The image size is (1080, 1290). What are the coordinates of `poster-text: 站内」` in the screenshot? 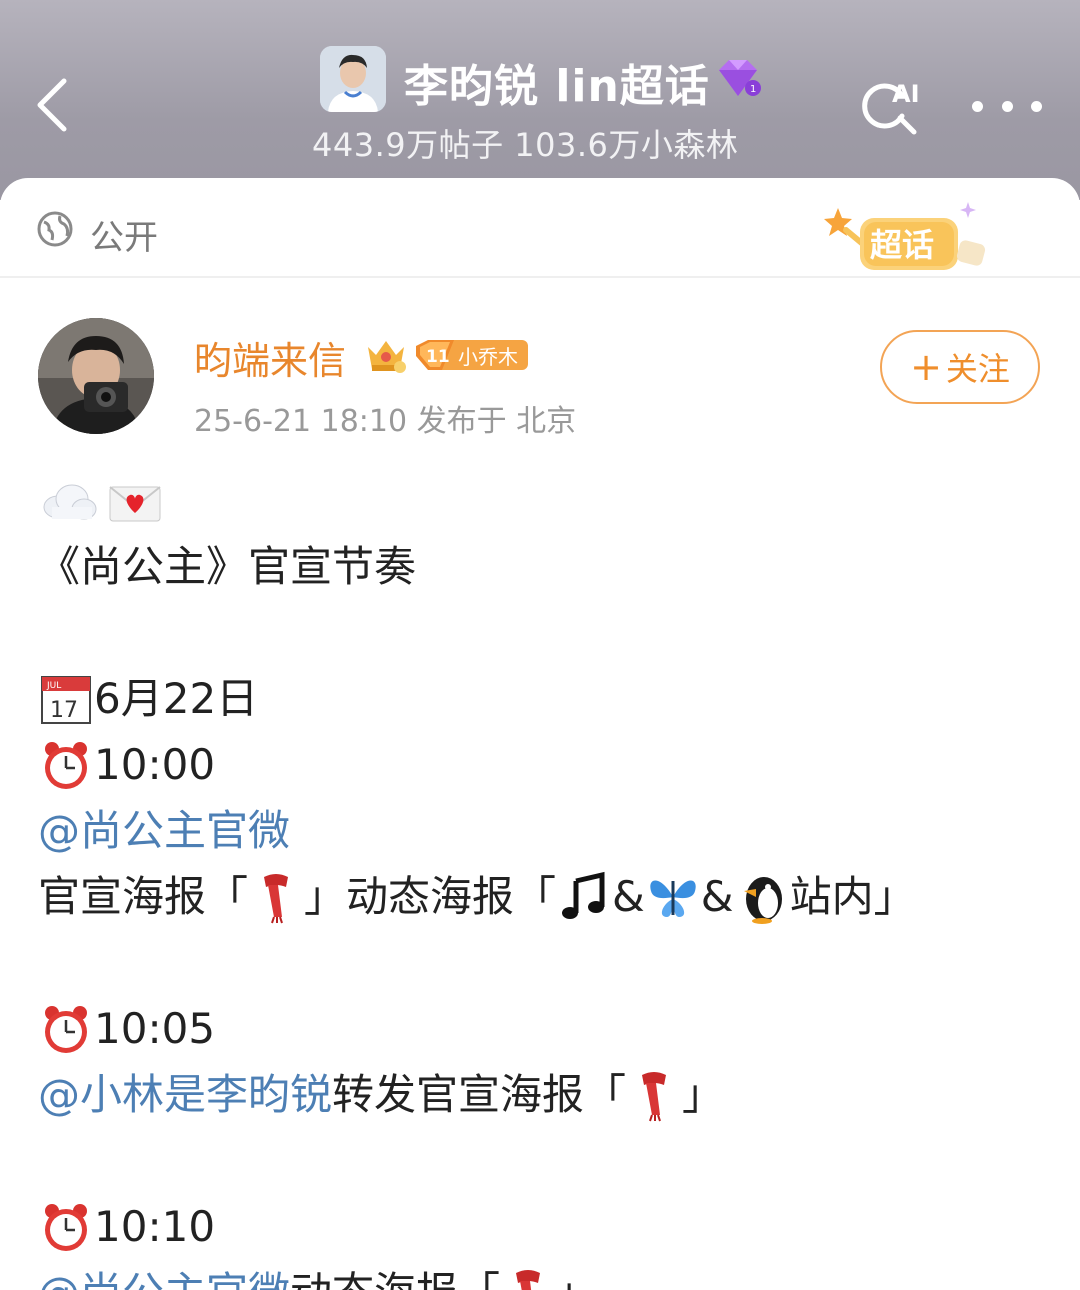 It's located at (852, 896).